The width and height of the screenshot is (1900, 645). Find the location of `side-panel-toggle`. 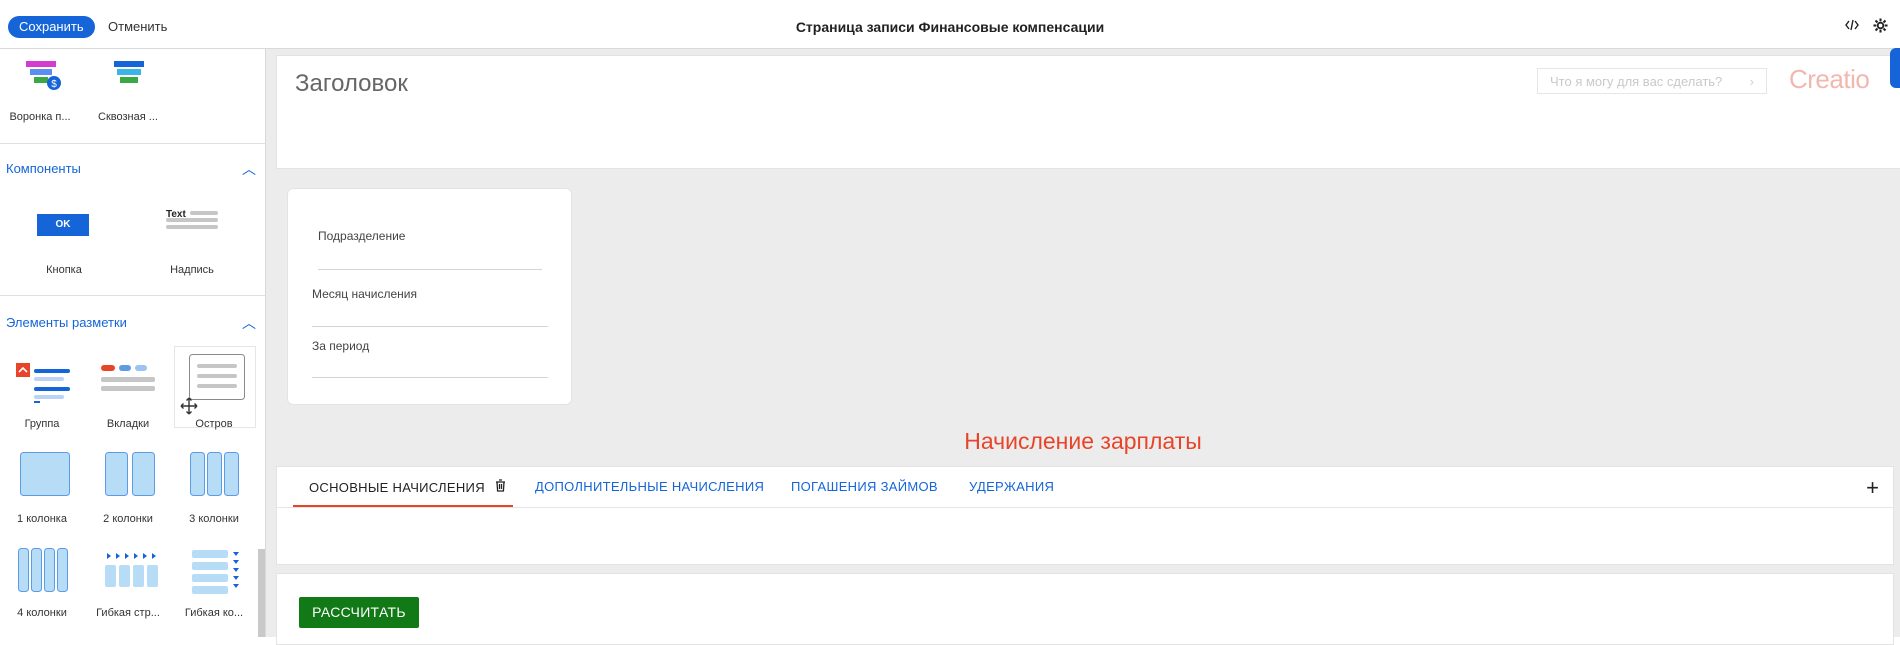

side-panel-toggle is located at coordinates (1895, 68).